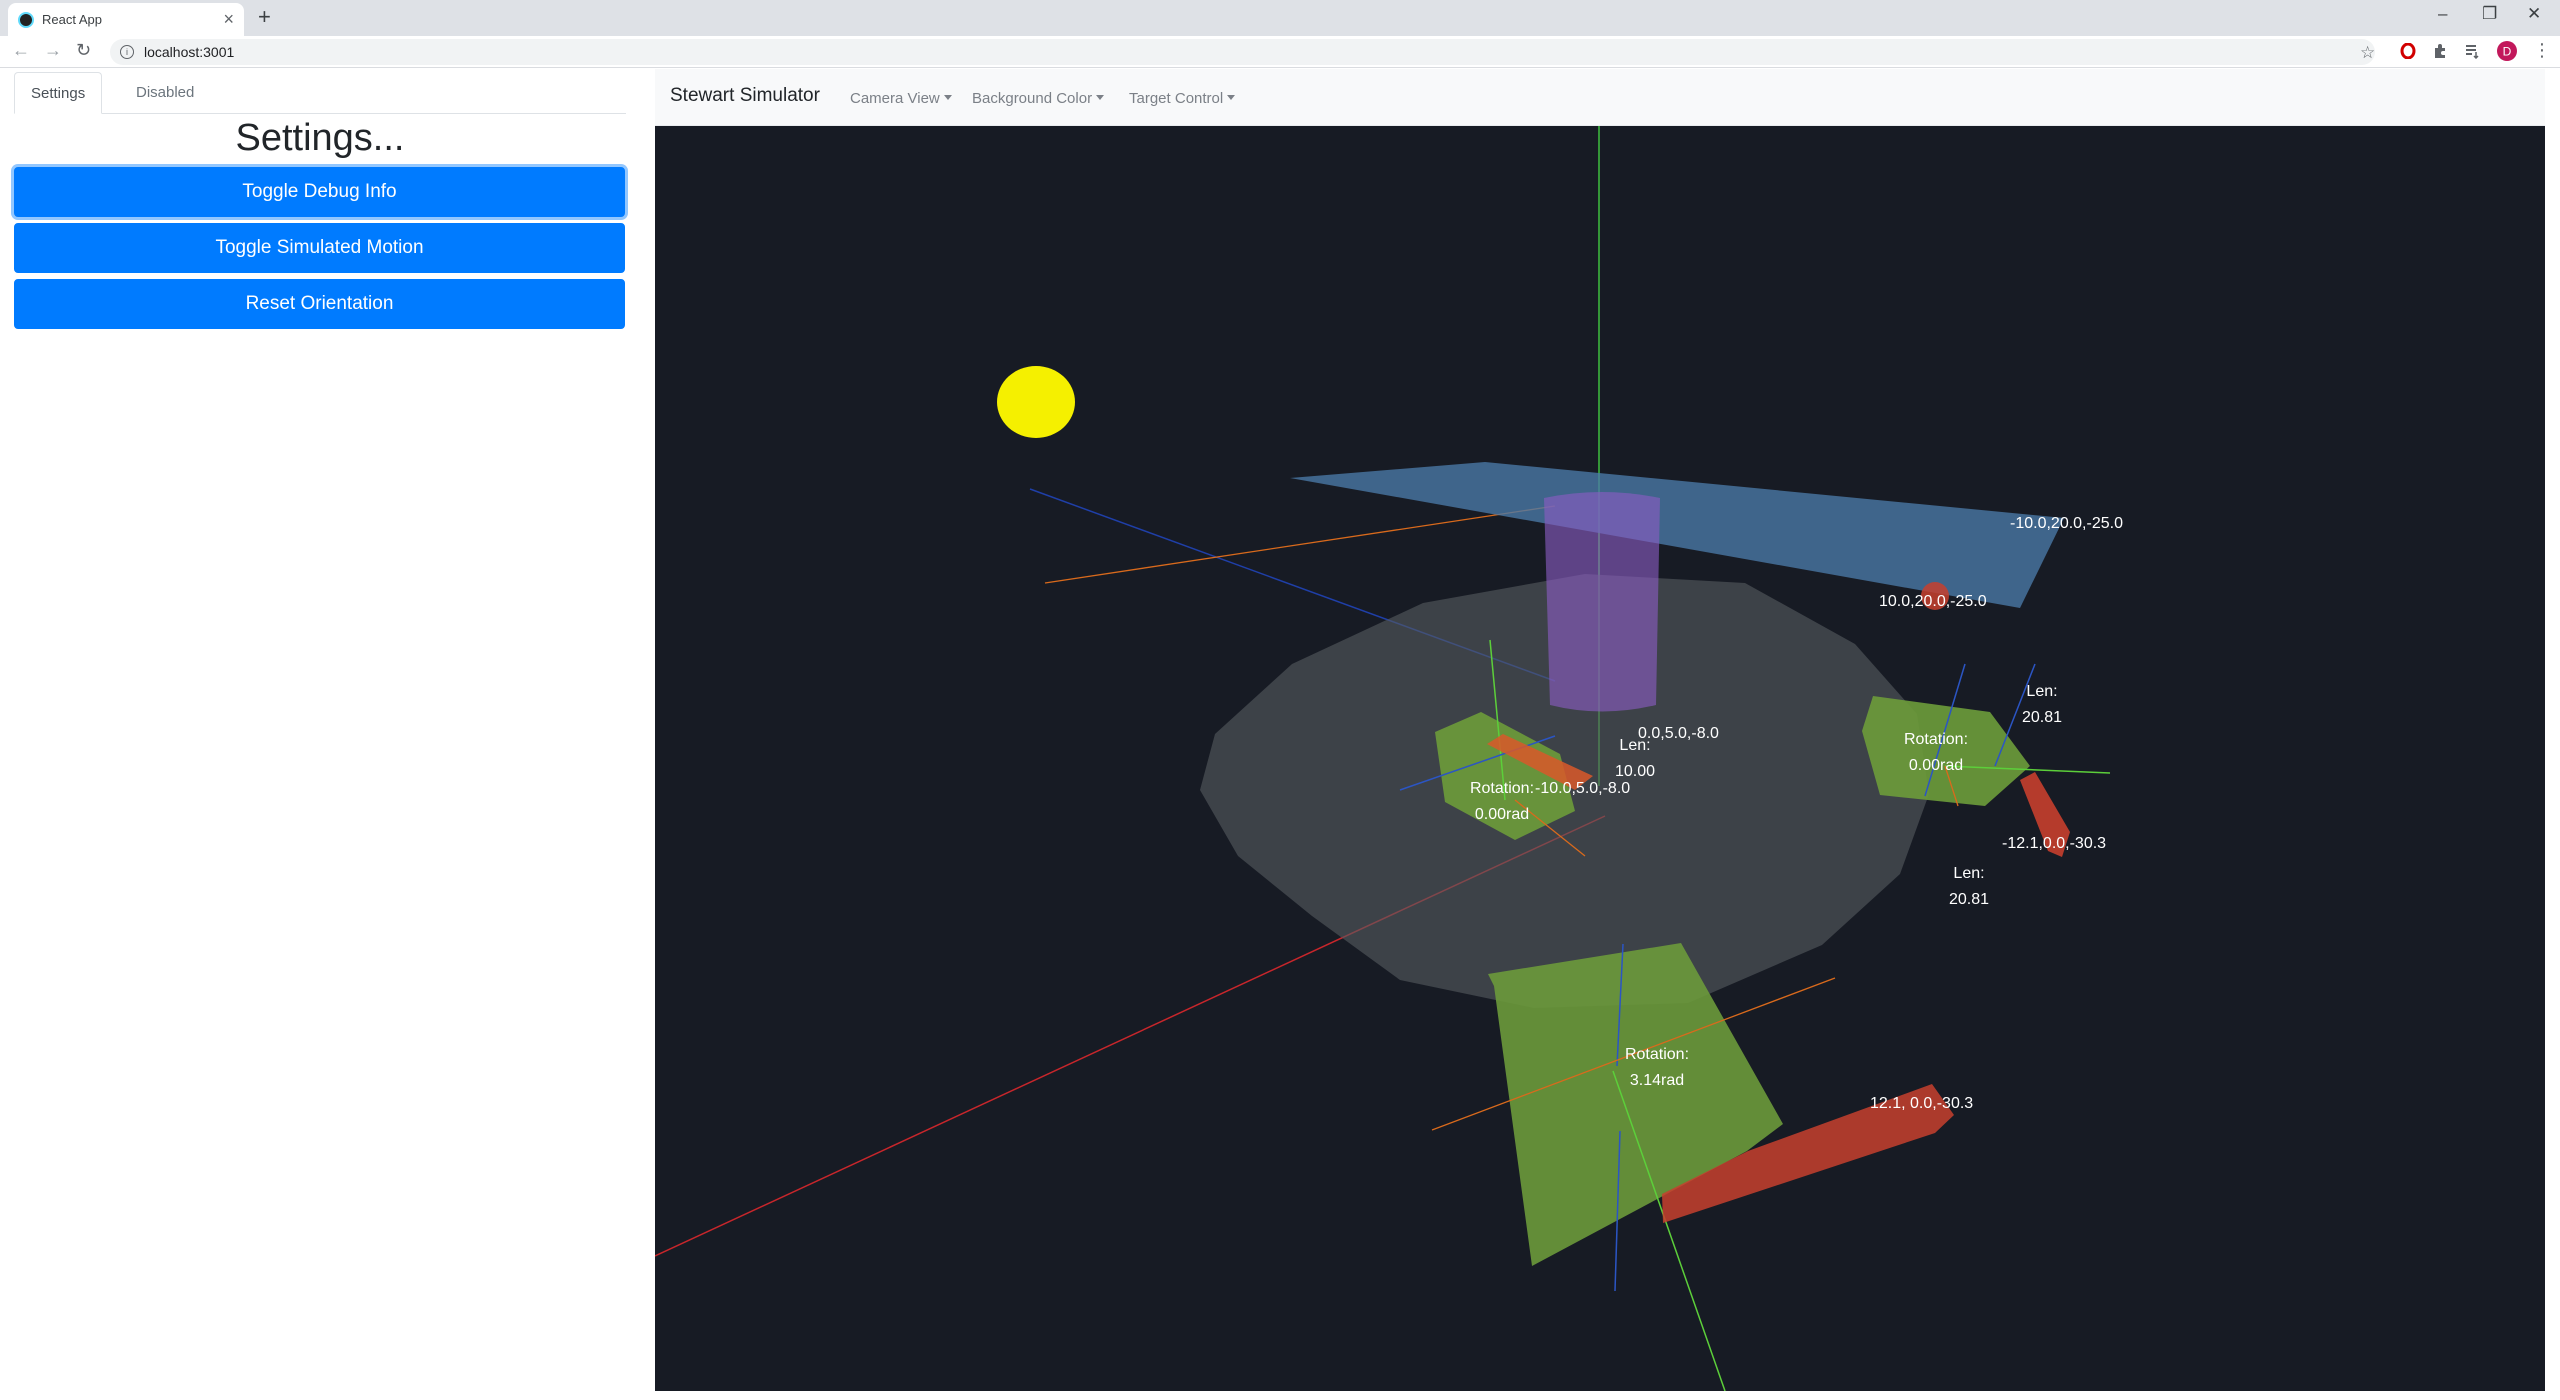 The height and width of the screenshot is (1400, 2560). What do you see at coordinates (1036, 402) in the screenshot?
I see `light-sphere` at bounding box center [1036, 402].